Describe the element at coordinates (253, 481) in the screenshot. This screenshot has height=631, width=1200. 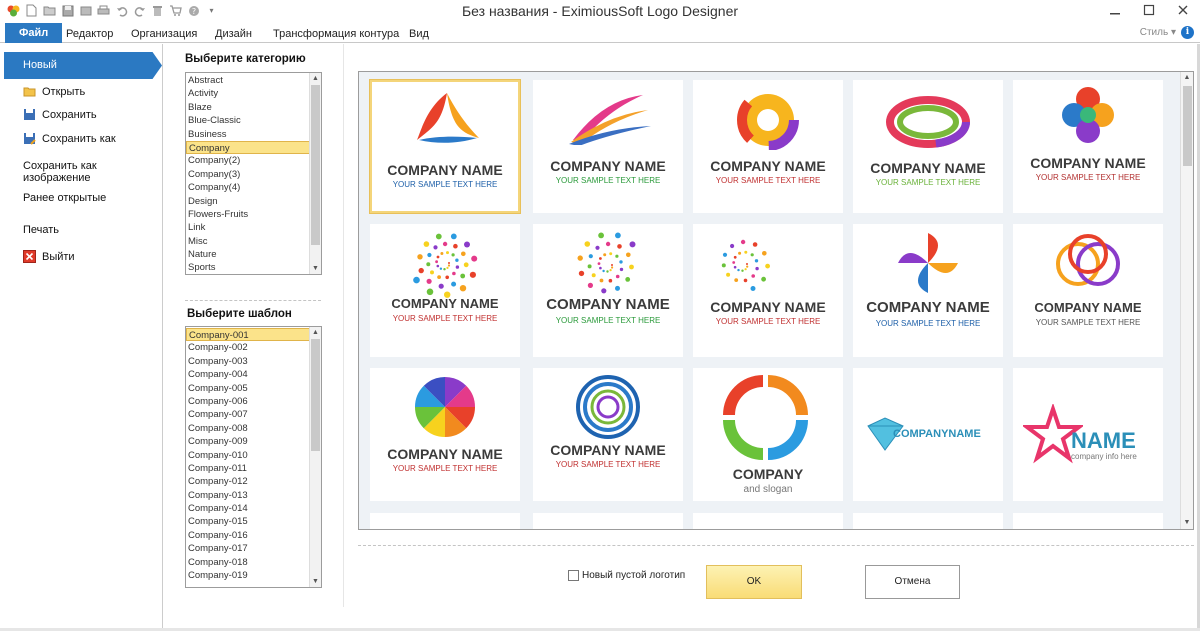
I see `template-list-item: Company-012` at that location.